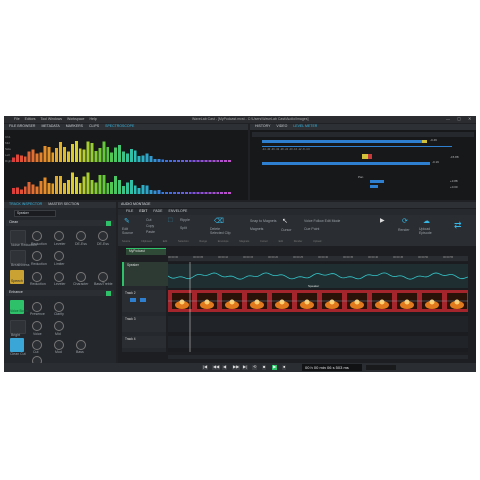 The width and height of the screenshot is (480, 480). I want to click on copy-button: Copy, so click(150, 226).